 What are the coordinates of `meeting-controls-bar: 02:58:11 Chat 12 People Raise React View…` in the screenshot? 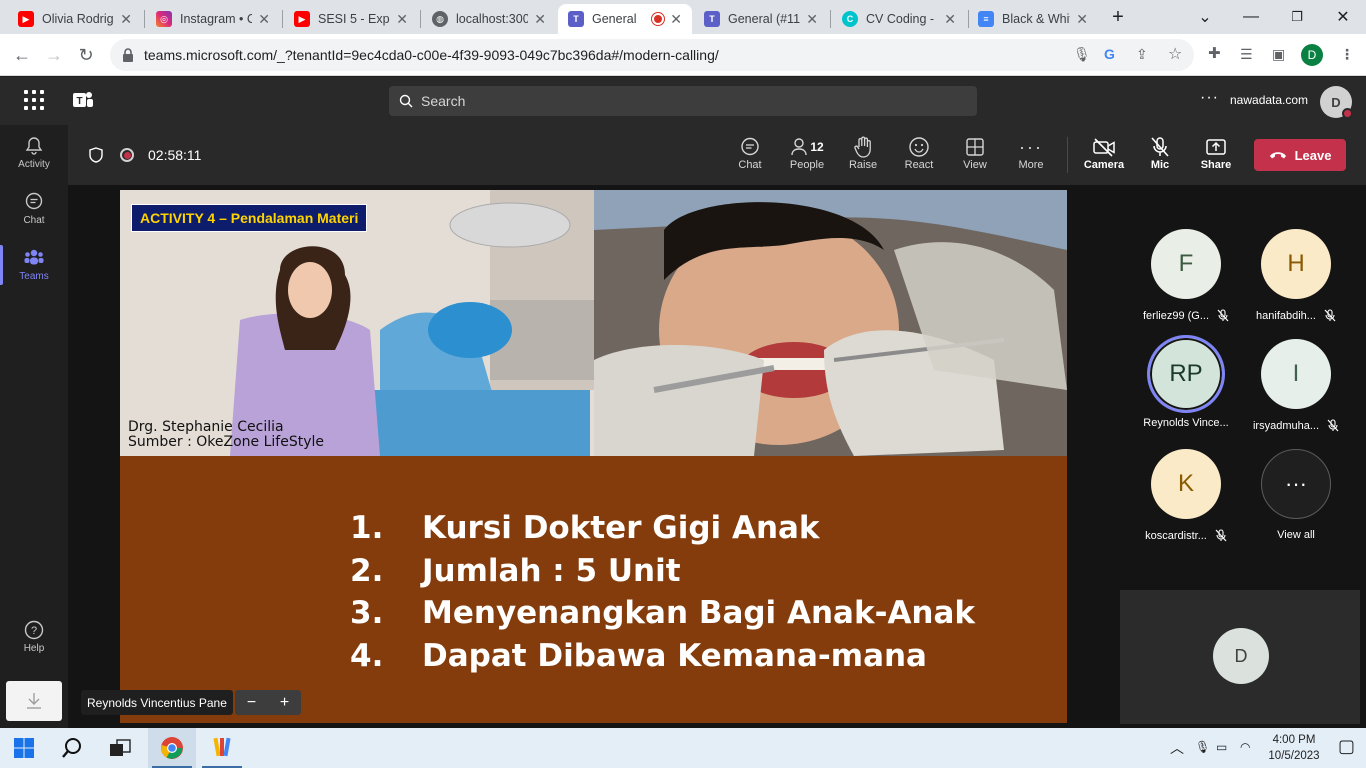 It's located at (717, 155).